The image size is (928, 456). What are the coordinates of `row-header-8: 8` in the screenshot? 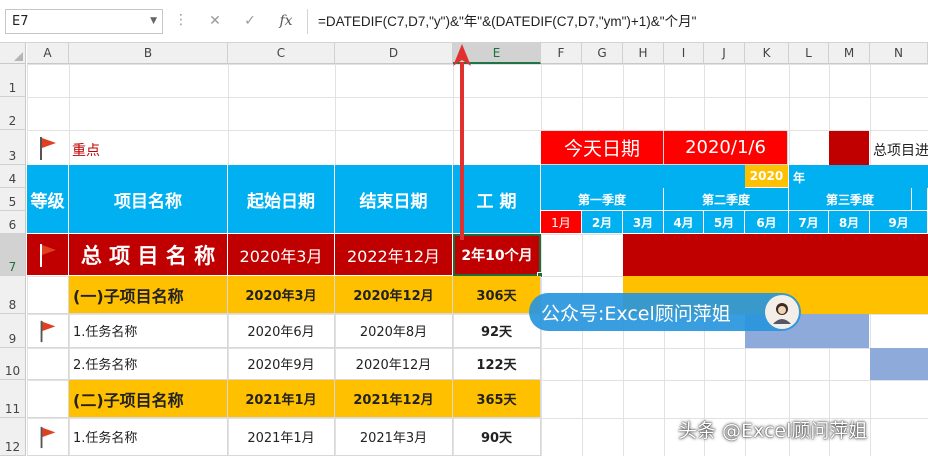 It's located at (13, 295).